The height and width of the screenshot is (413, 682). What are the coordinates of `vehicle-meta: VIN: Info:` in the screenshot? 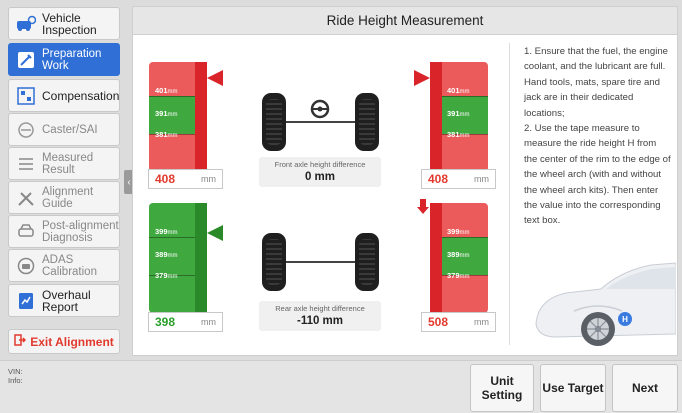 It's located at (15, 376).